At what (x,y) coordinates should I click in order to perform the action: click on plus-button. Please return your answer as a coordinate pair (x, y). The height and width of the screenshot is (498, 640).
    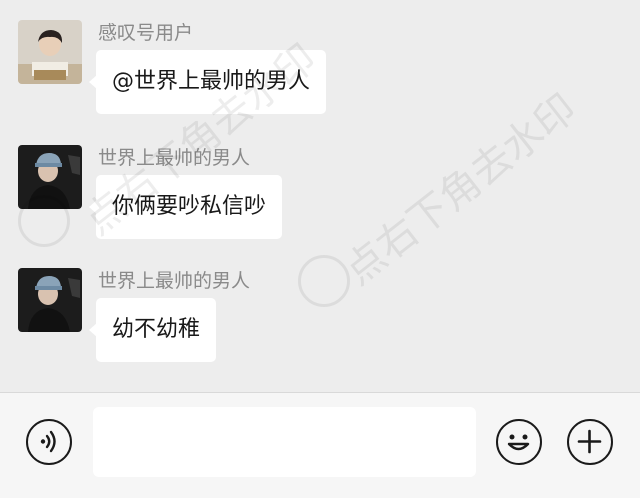
    Looking at the image, I should click on (590, 442).